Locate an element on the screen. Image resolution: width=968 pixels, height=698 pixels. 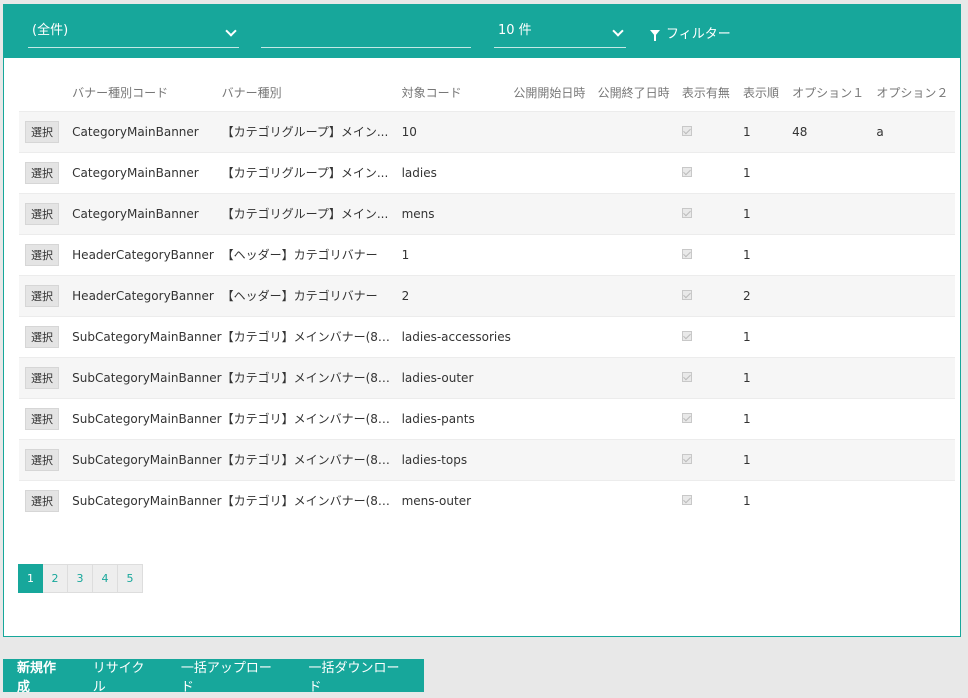
target-code-cell: mens is located at coordinates (457, 213).